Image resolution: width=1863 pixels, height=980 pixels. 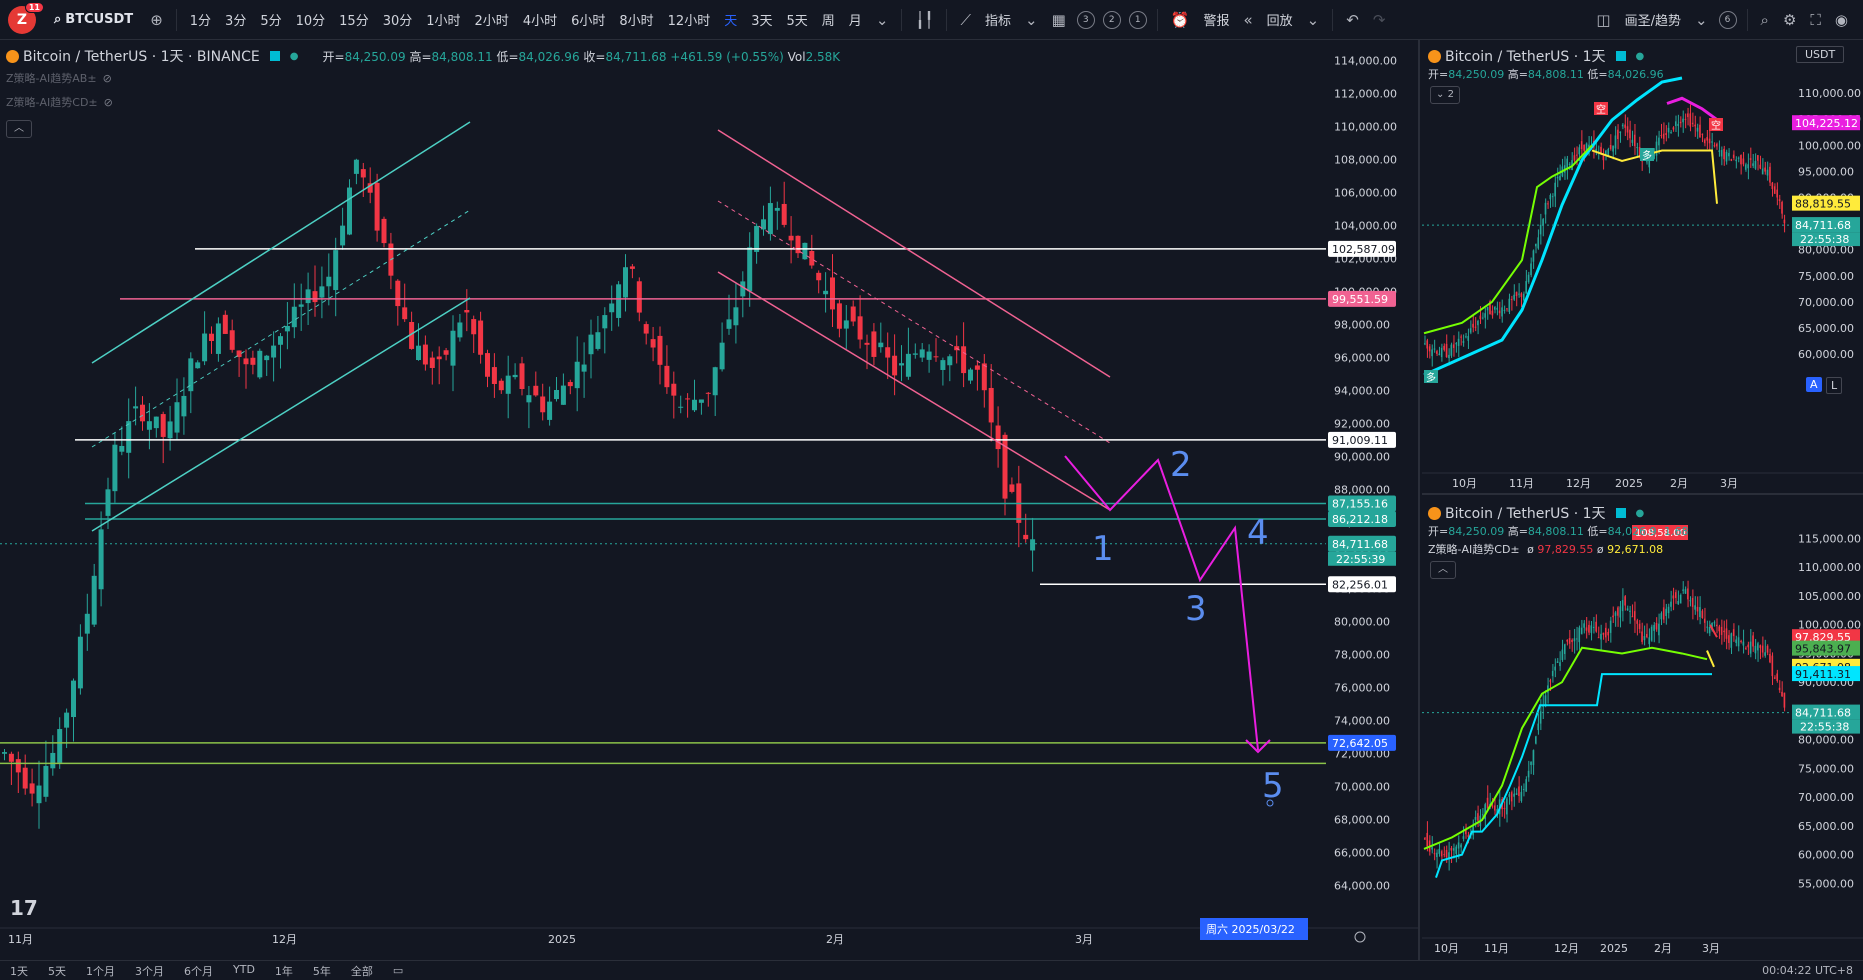 I want to click on fullscreen-icon: ⛶, so click(x=1815, y=20).